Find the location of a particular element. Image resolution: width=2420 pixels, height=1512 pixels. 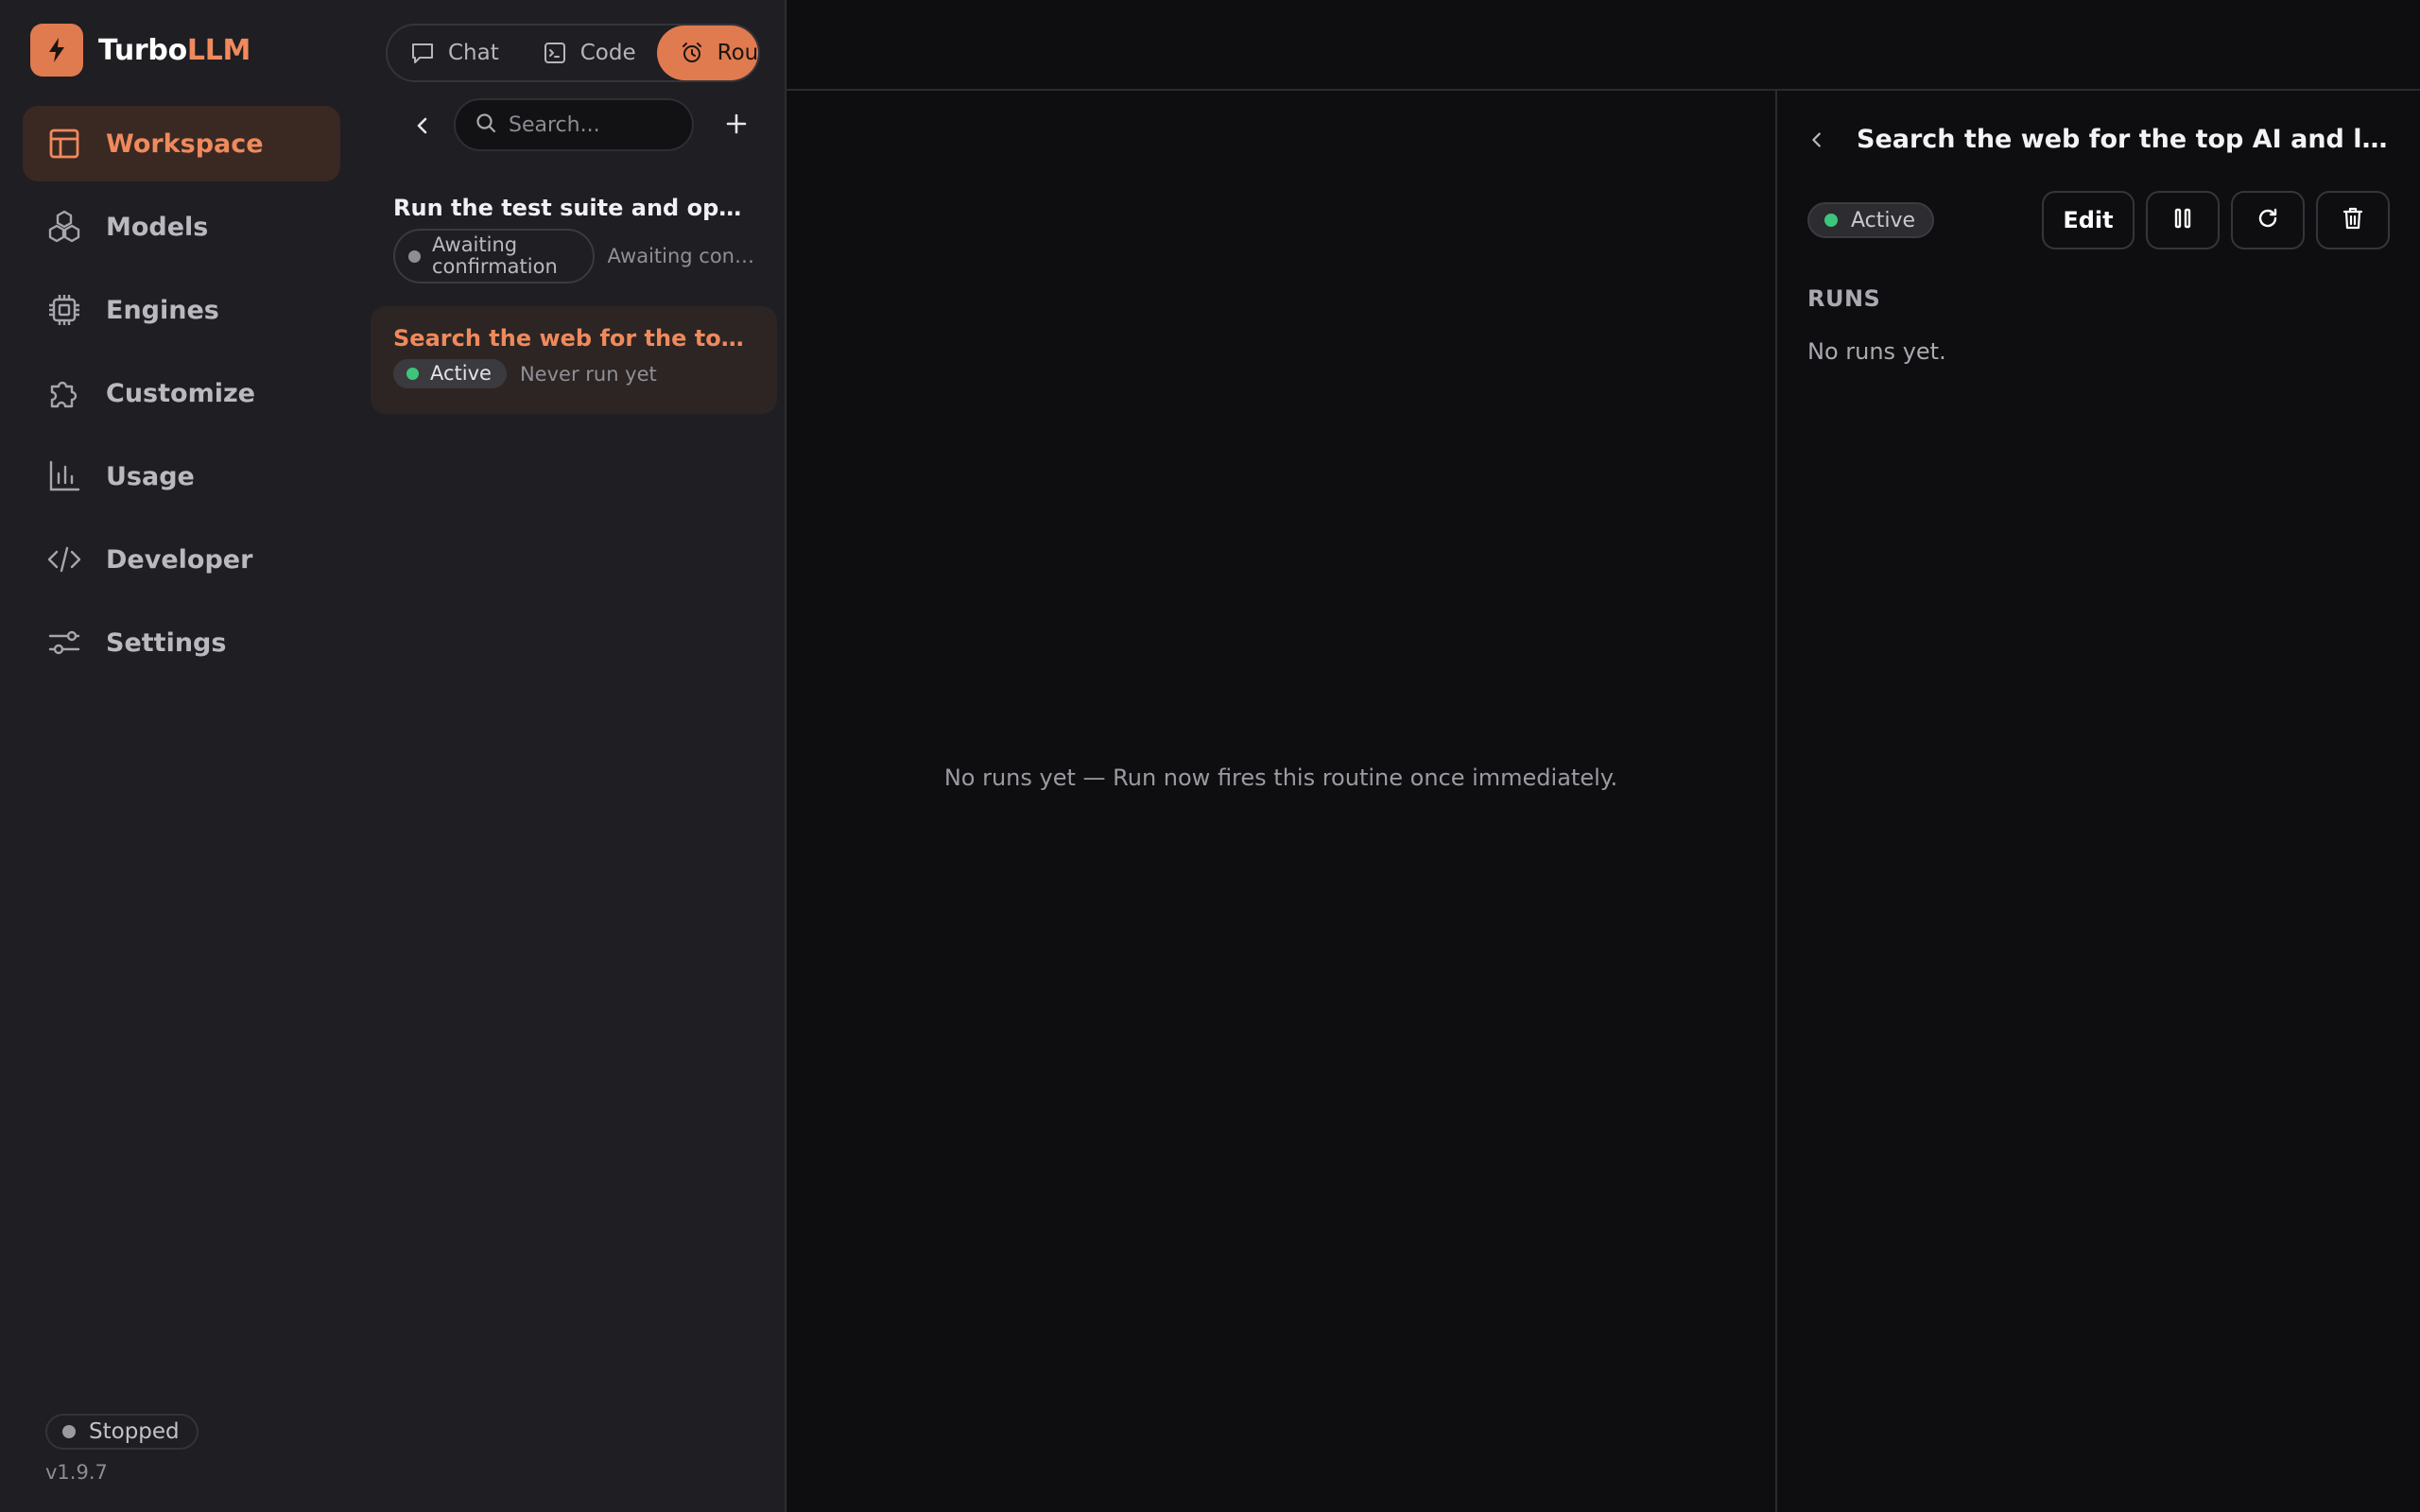

run-now-button is located at coordinates (2268, 220).